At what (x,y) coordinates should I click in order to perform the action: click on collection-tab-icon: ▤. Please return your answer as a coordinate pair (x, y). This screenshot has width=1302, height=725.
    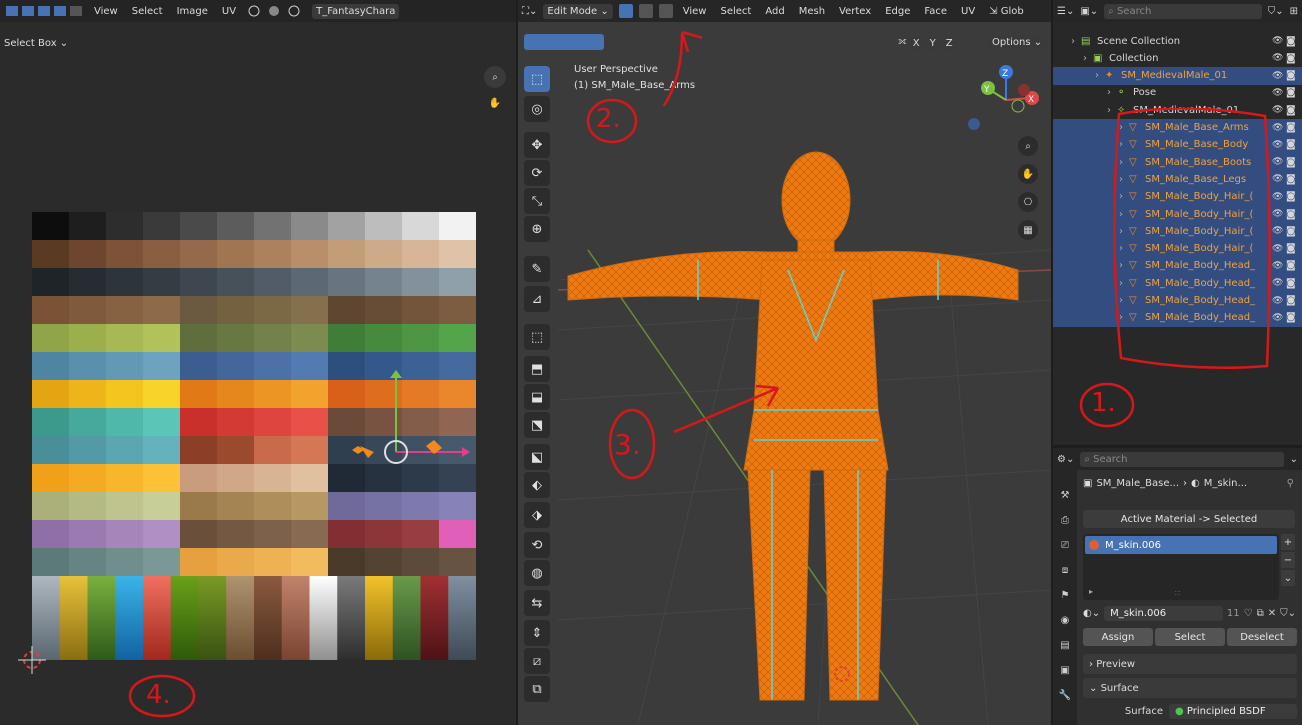
    Looking at the image, I should click on (1065, 645).